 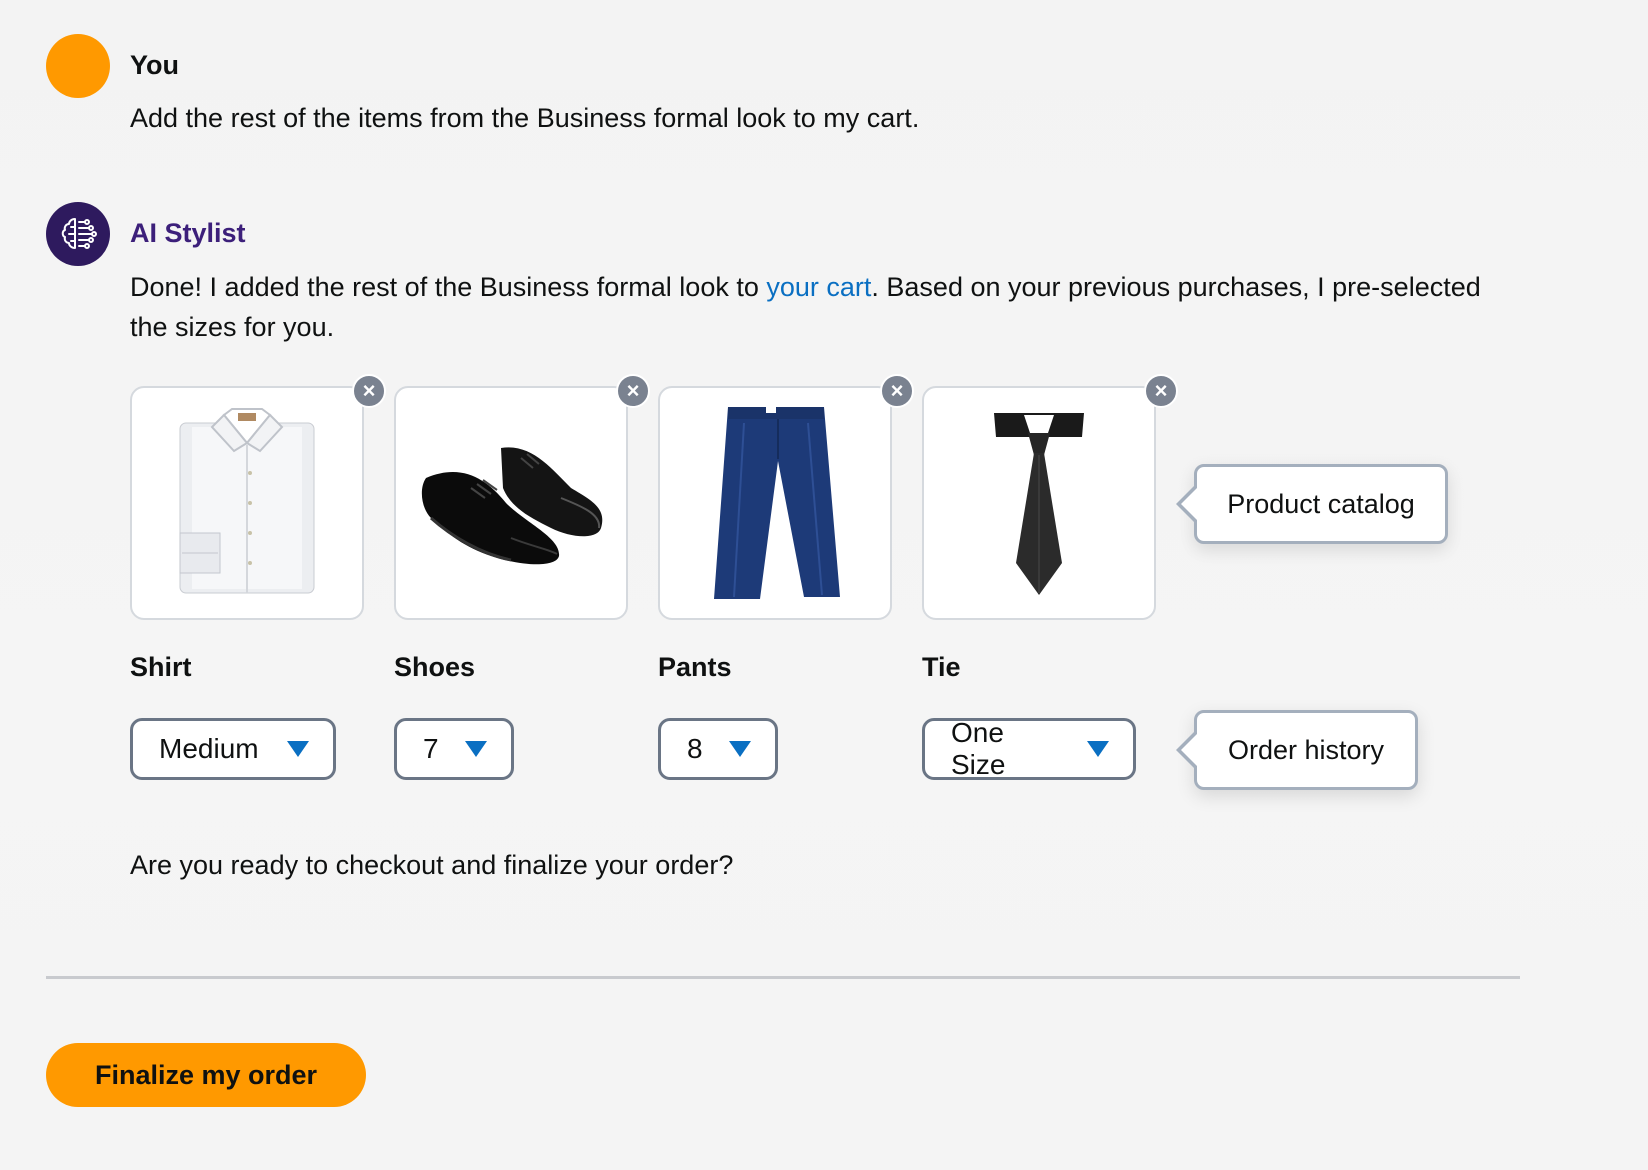 I want to click on shirt-image, so click(x=247, y=501).